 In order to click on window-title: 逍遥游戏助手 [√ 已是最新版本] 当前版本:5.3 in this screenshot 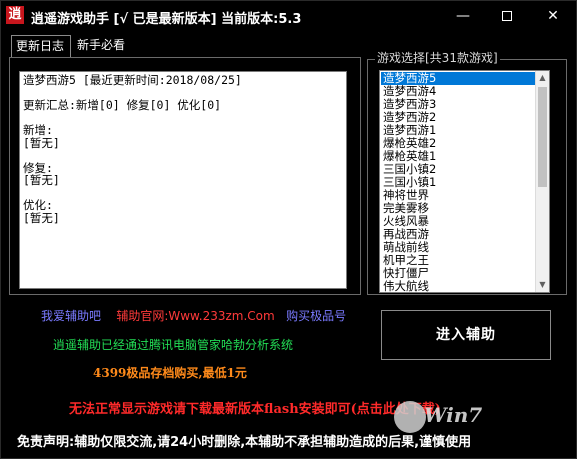, I will do `click(166, 19)`.